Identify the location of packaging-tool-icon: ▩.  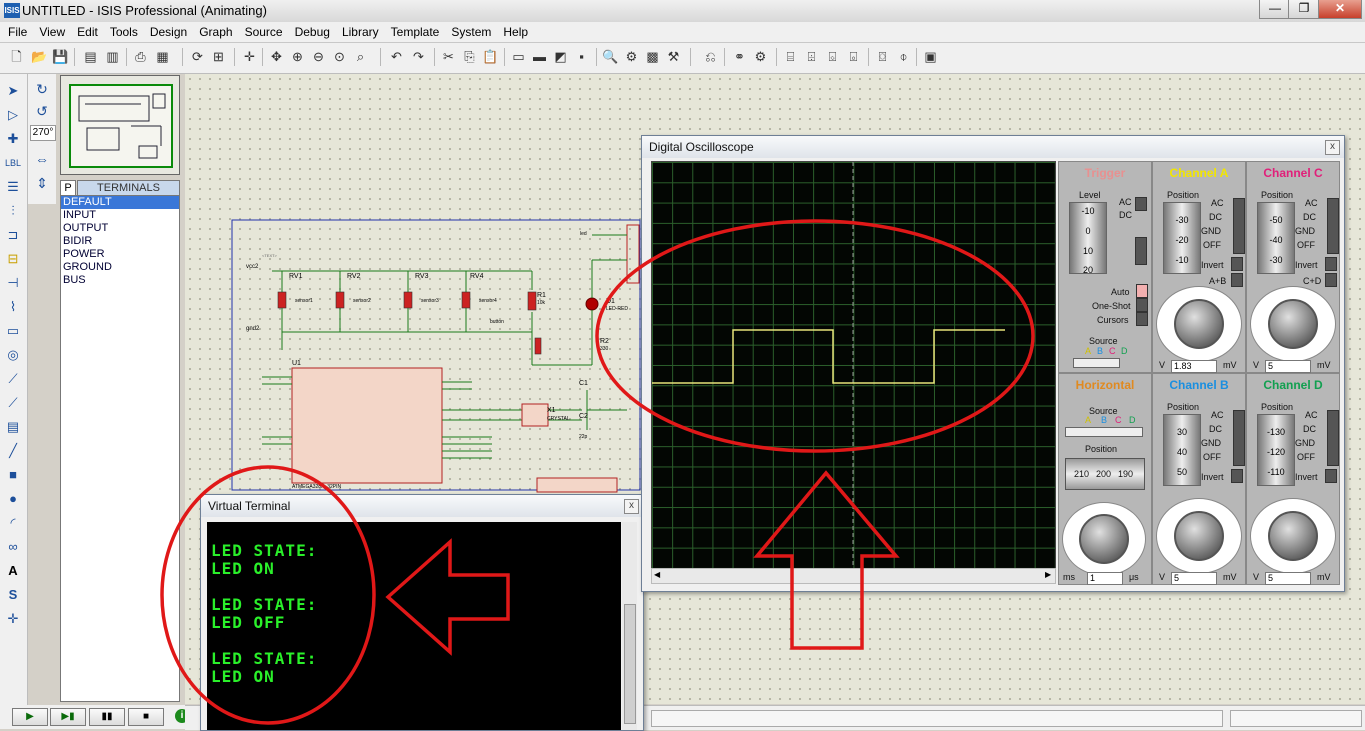
(652, 56).